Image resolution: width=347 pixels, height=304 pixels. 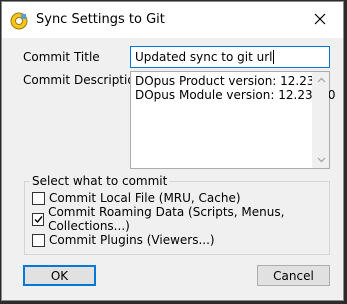 What do you see at coordinates (145, 198) in the screenshot?
I see `checkbox-label: Commit Local File (MRU, Cache)` at bounding box center [145, 198].